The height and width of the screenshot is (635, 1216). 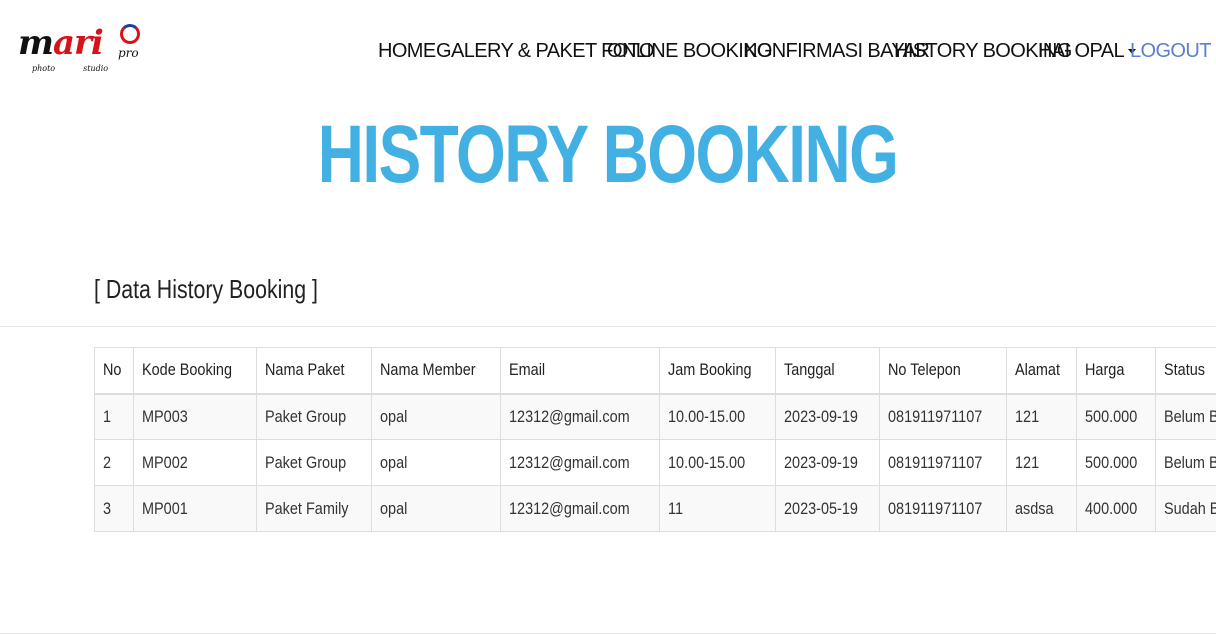 What do you see at coordinates (407, 51) in the screenshot?
I see `nav-home: HOME` at bounding box center [407, 51].